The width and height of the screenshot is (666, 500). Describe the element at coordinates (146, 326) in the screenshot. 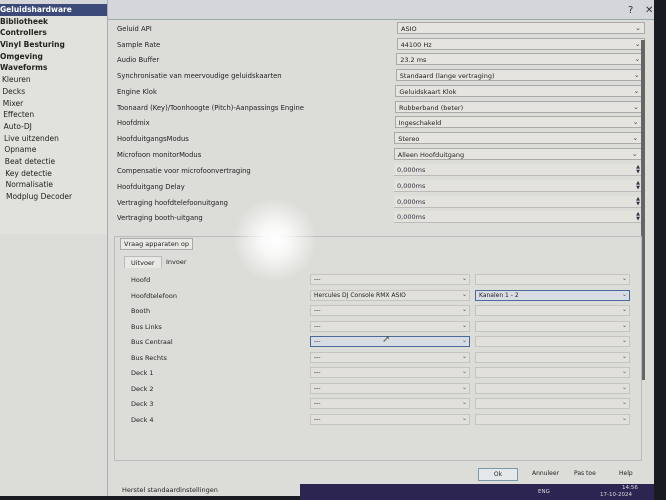

I see `output-label: Bus Links` at that location.